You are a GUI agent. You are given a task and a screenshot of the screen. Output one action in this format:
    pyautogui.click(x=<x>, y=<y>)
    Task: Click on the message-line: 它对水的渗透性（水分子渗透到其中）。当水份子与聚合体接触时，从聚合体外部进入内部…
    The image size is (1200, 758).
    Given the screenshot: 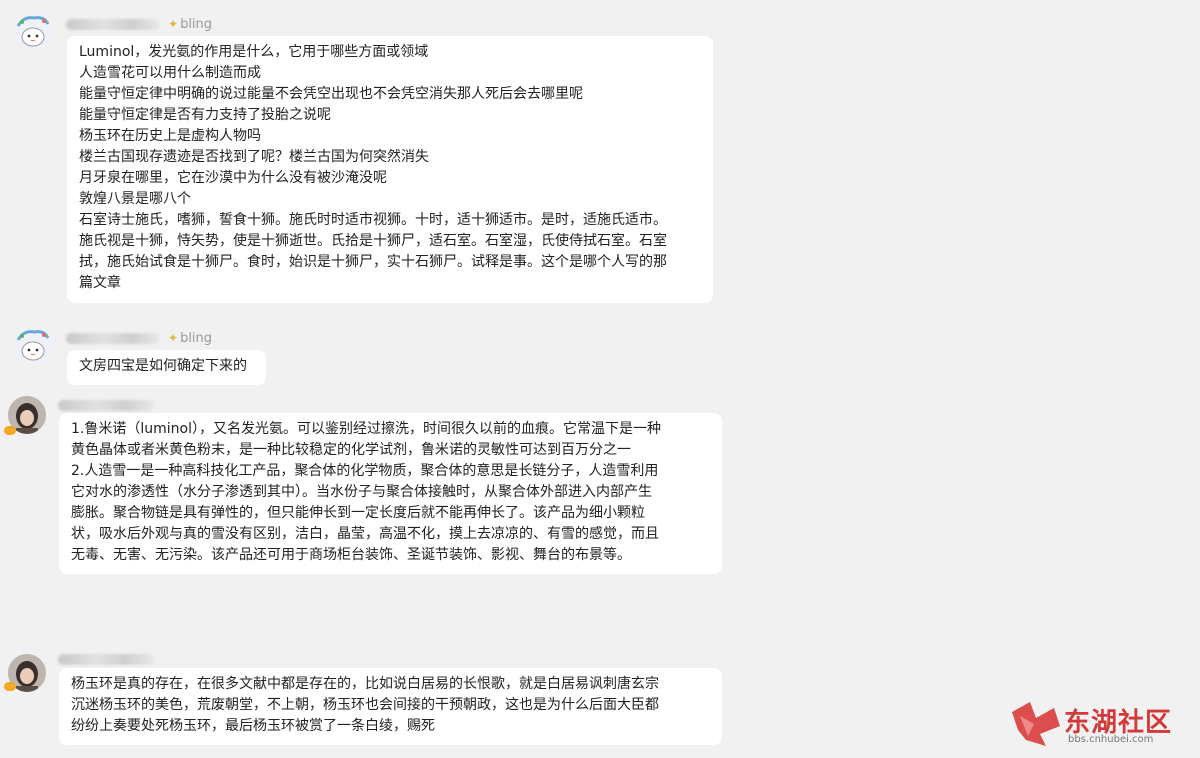 What is the action you would take?
    pyautogui.click(x=361, y=492)
    